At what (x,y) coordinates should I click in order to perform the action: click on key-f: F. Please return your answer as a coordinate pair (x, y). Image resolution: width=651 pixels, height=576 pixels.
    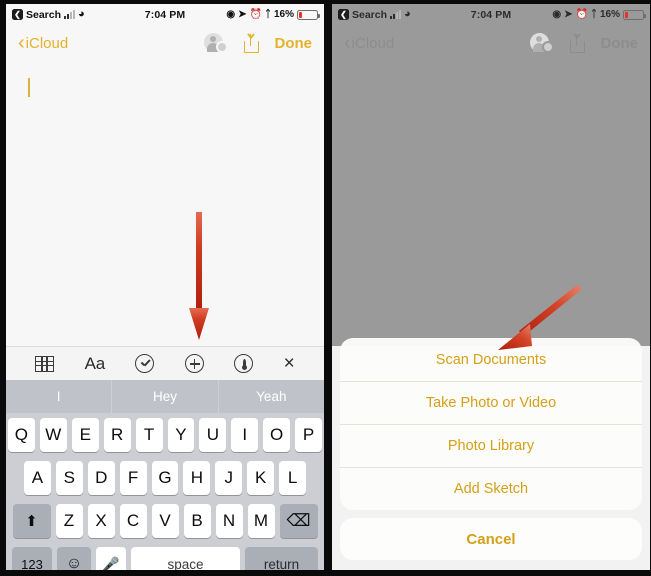
    Looking at the image, I should click on (133, 478).